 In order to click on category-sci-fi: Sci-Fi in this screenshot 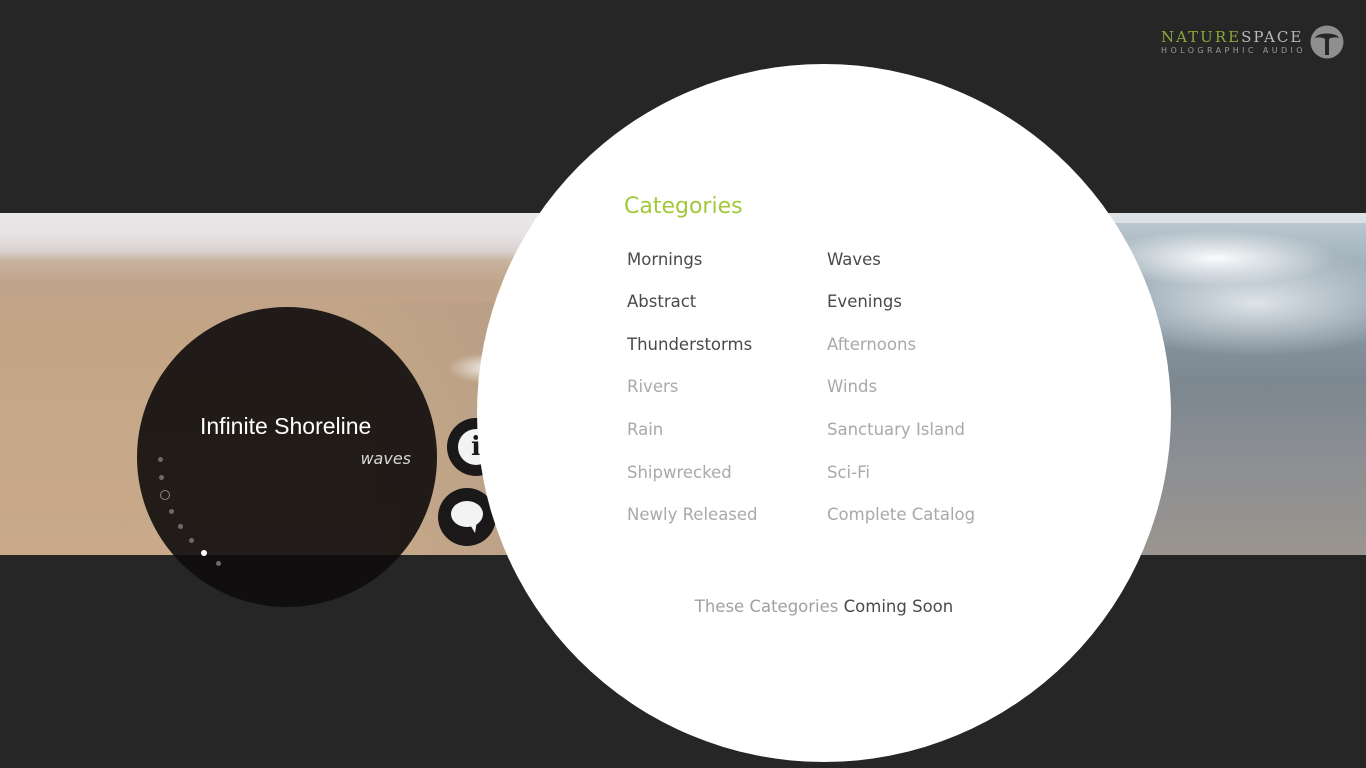, I will do `click(848, 472)`.